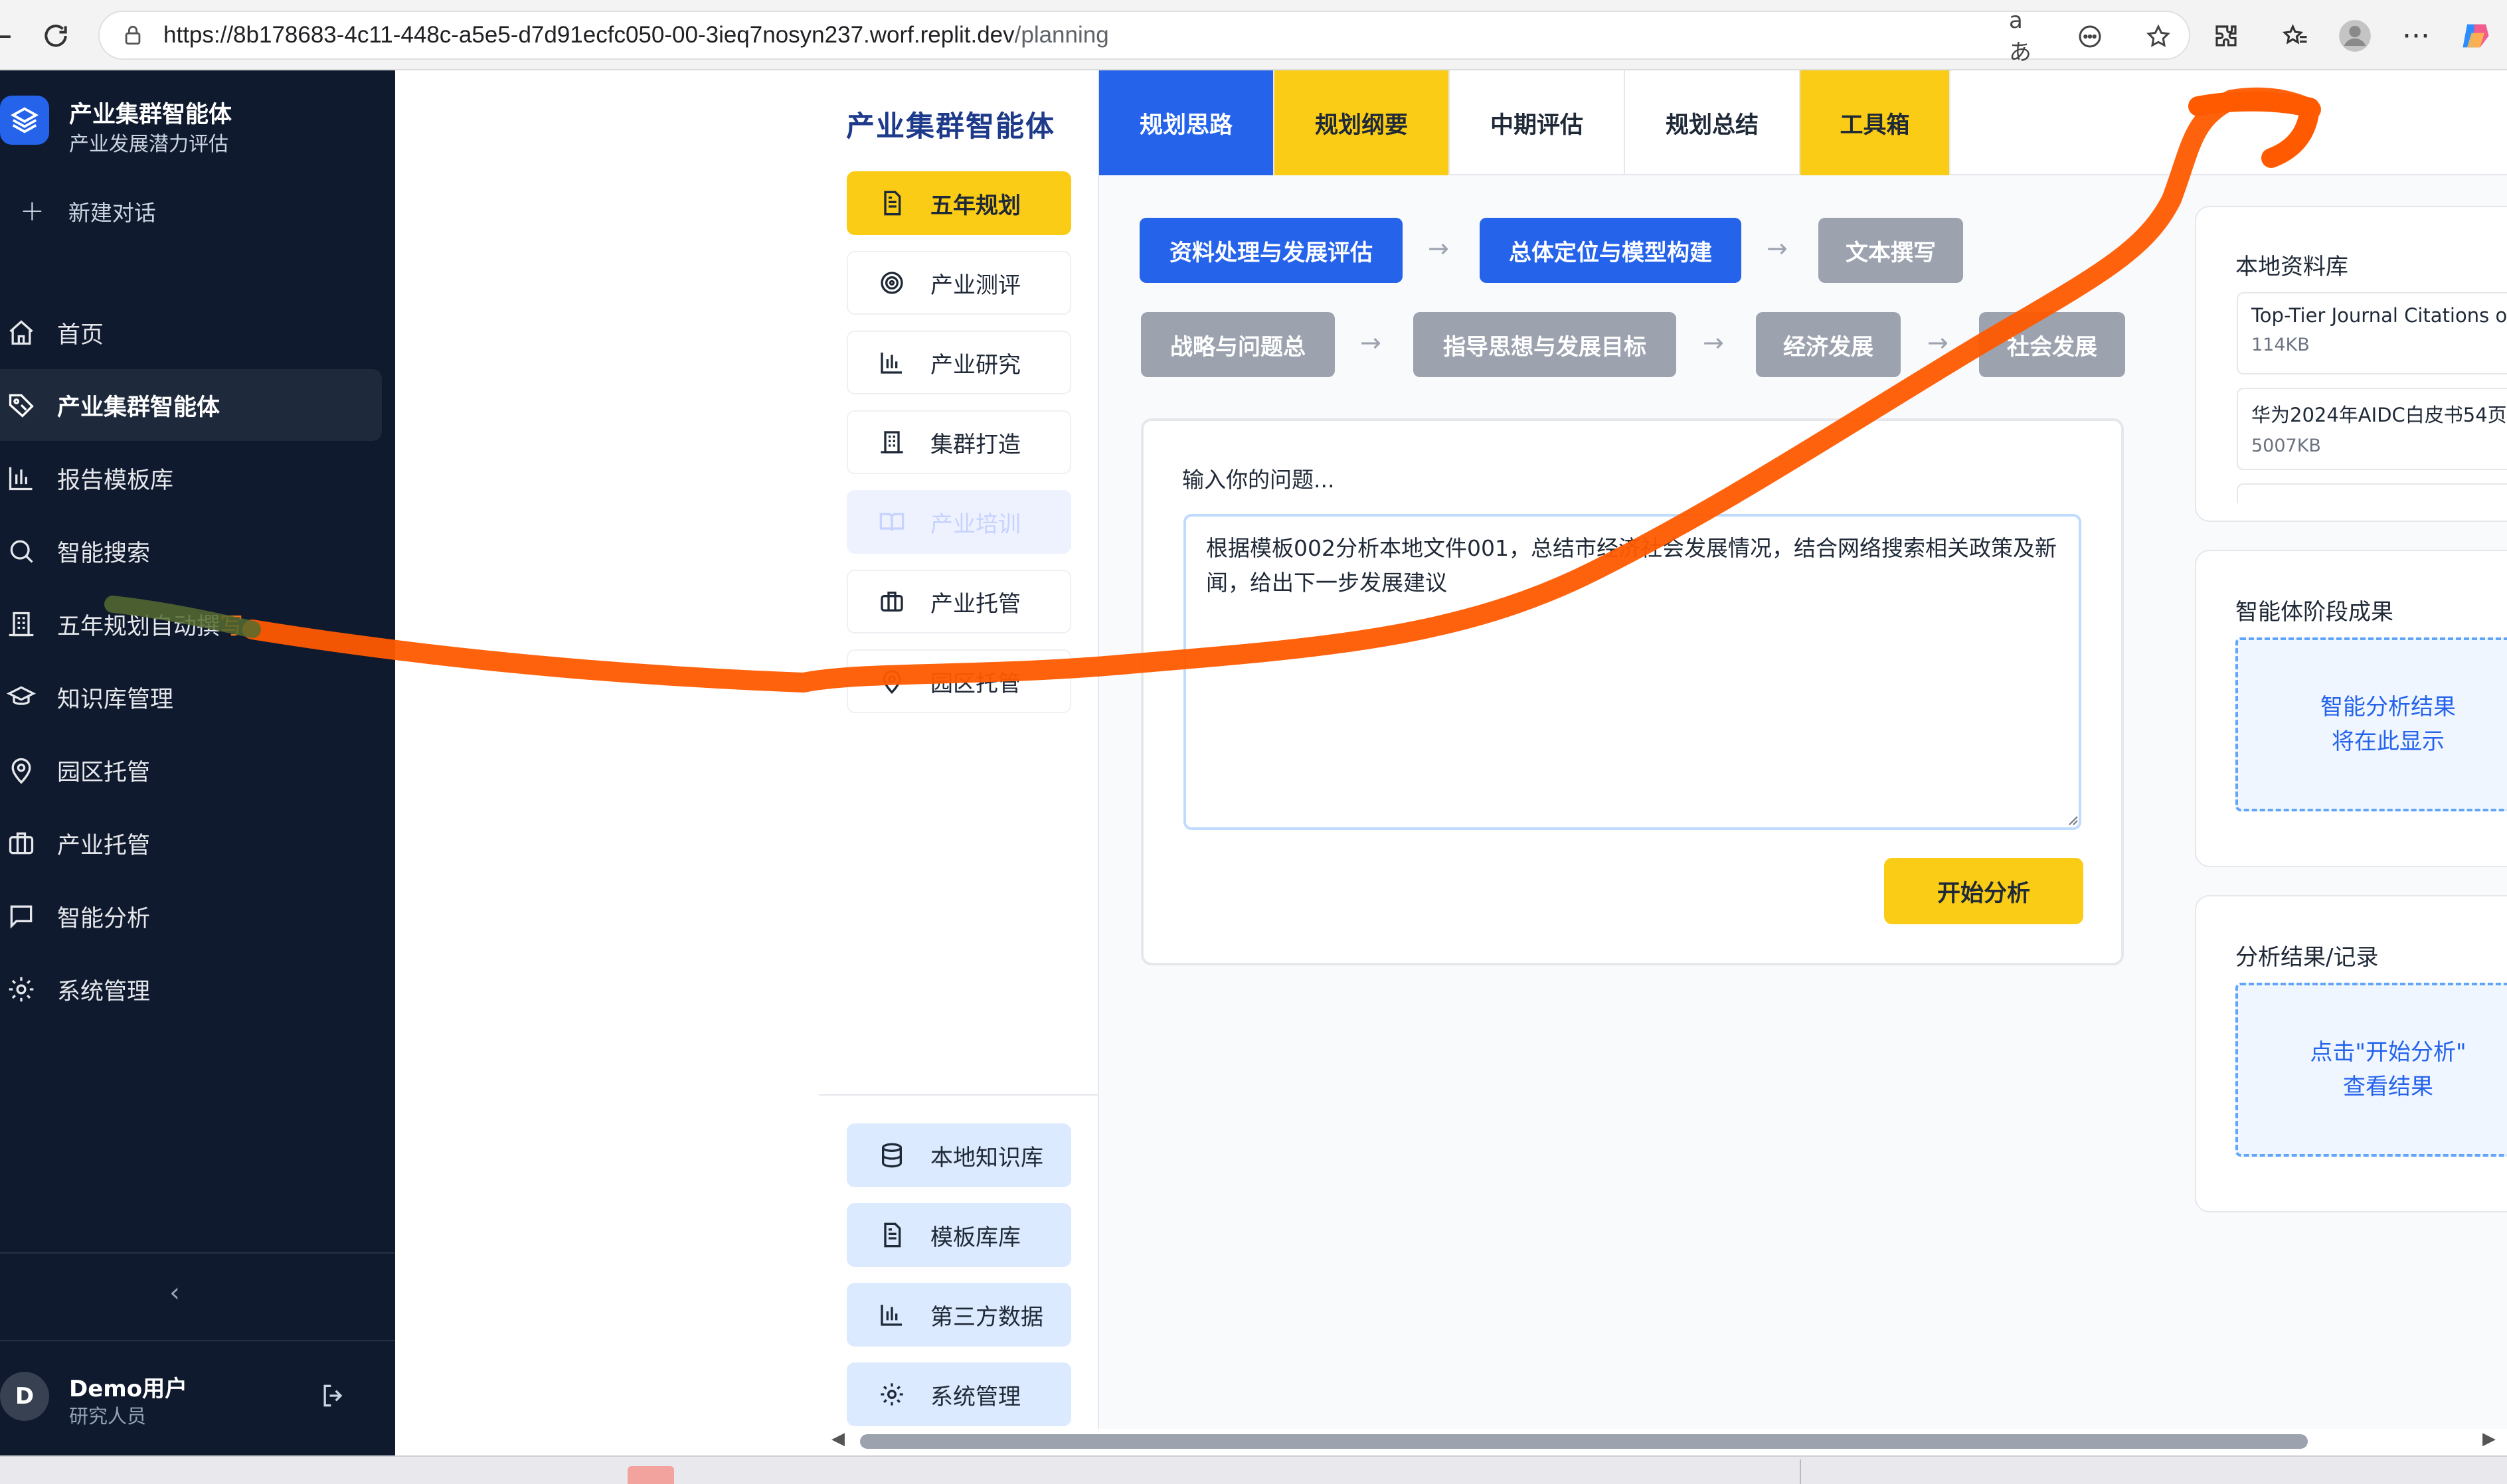 This screenshot has height=1484, width=2507. Describe the element at coordinates (115, 699) in the screenshot. I see `sidebar-item-label: 知识库管理` at that location.